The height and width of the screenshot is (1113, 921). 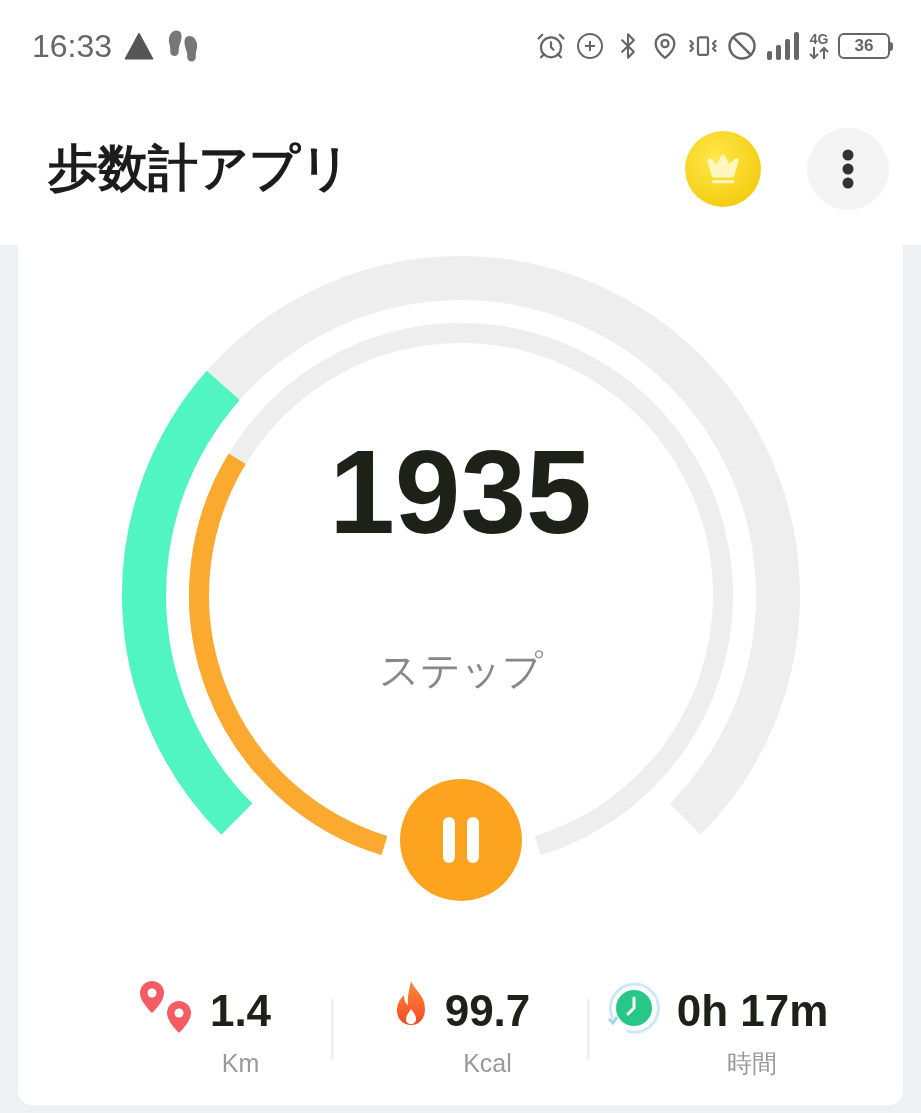 I want to click on clock-time: 16:33, so click(x=72, y=46).